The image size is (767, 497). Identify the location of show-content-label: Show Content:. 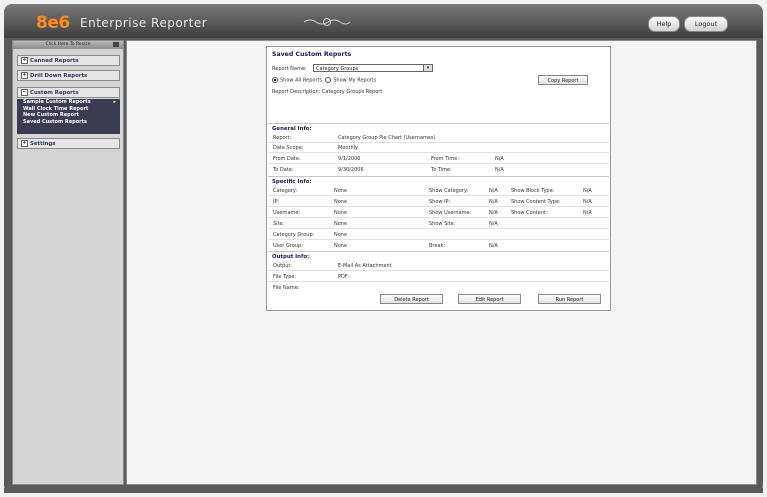
(529, 213).